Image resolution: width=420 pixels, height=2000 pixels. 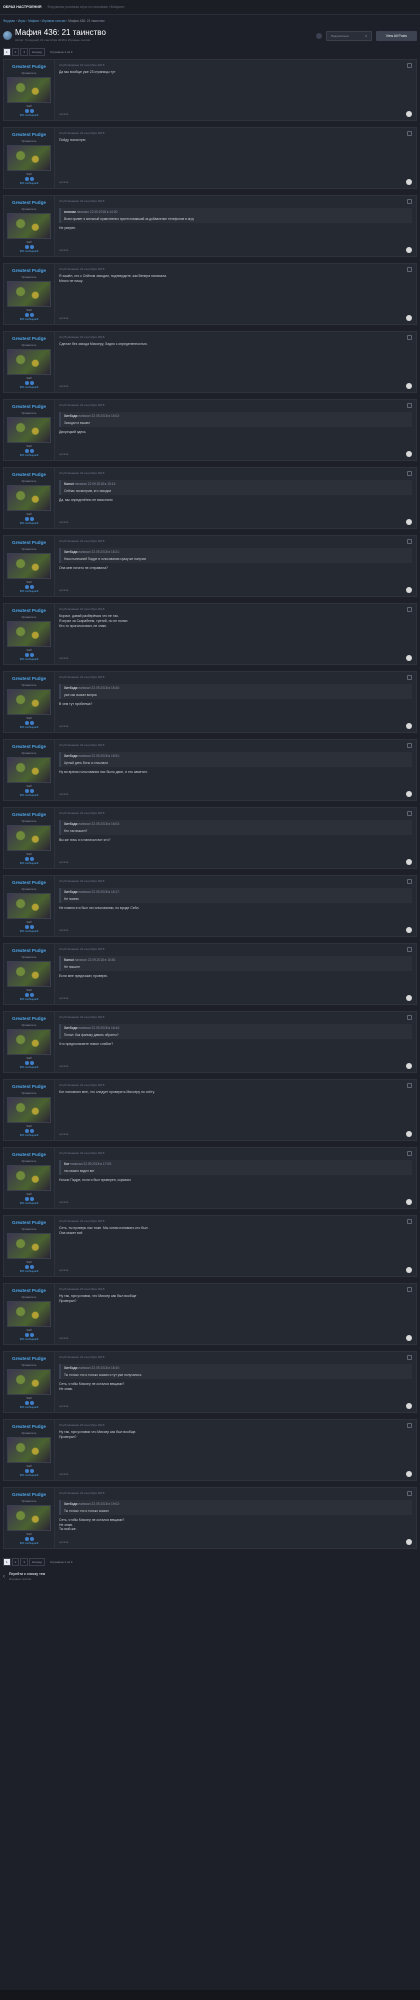 I want to click on view-all-posts-button: View All Posts, so click(x=396, y=36).